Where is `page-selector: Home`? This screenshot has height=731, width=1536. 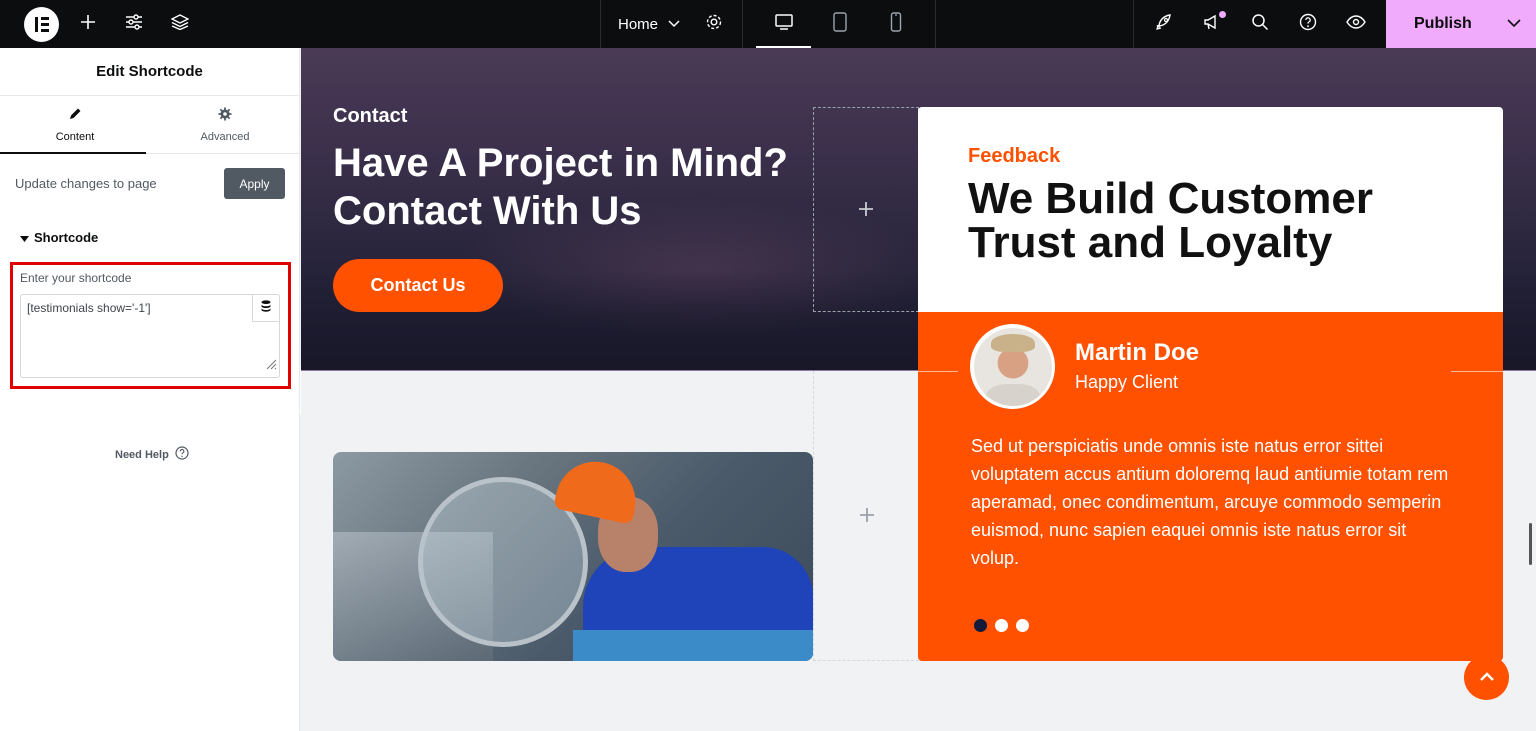
page-selector: Home is located at coordinates (649, 24).